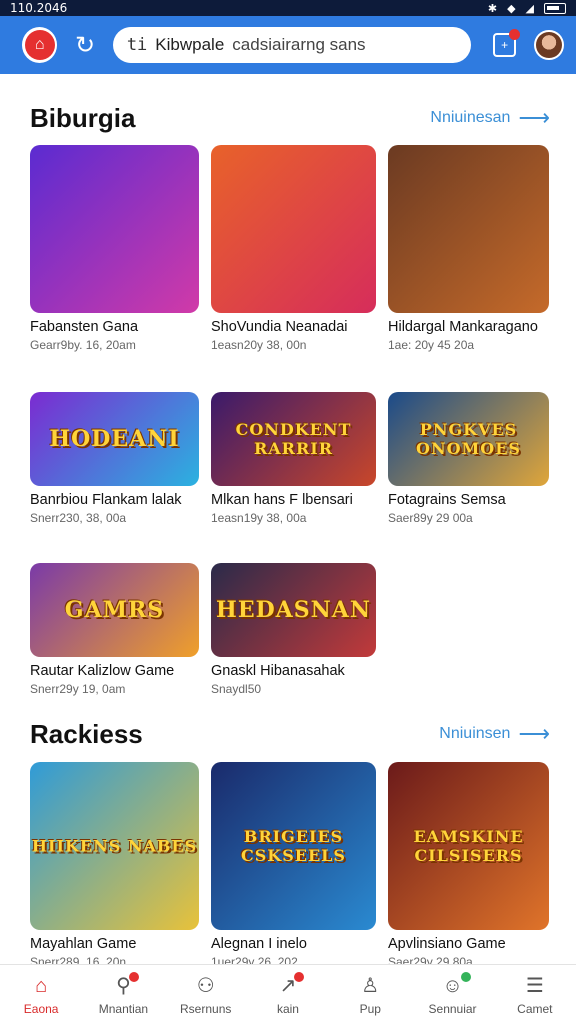  I want to click on bluetooth-icon: ✱, so click(492, 8).